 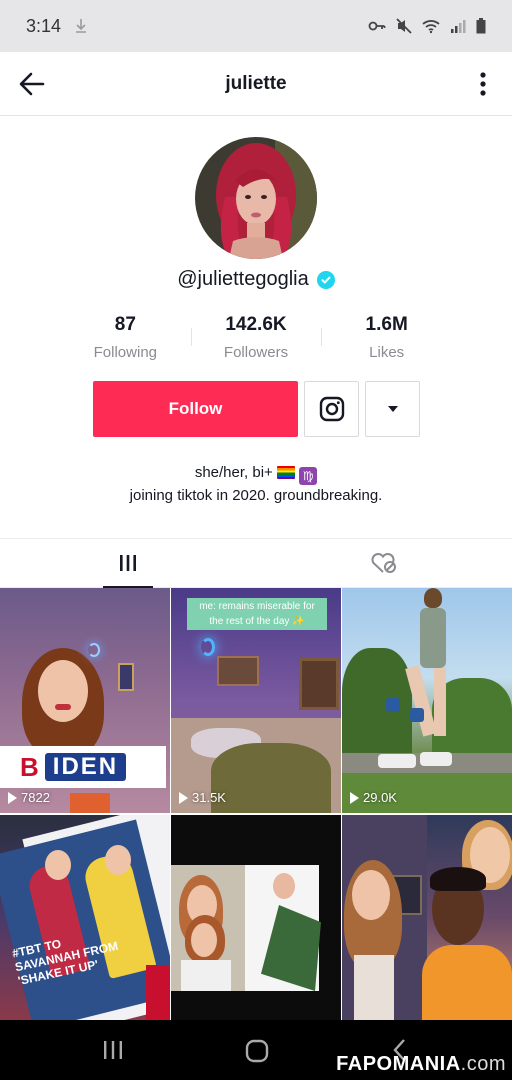 I want to click on key-icon, so click(x=377, y=26).